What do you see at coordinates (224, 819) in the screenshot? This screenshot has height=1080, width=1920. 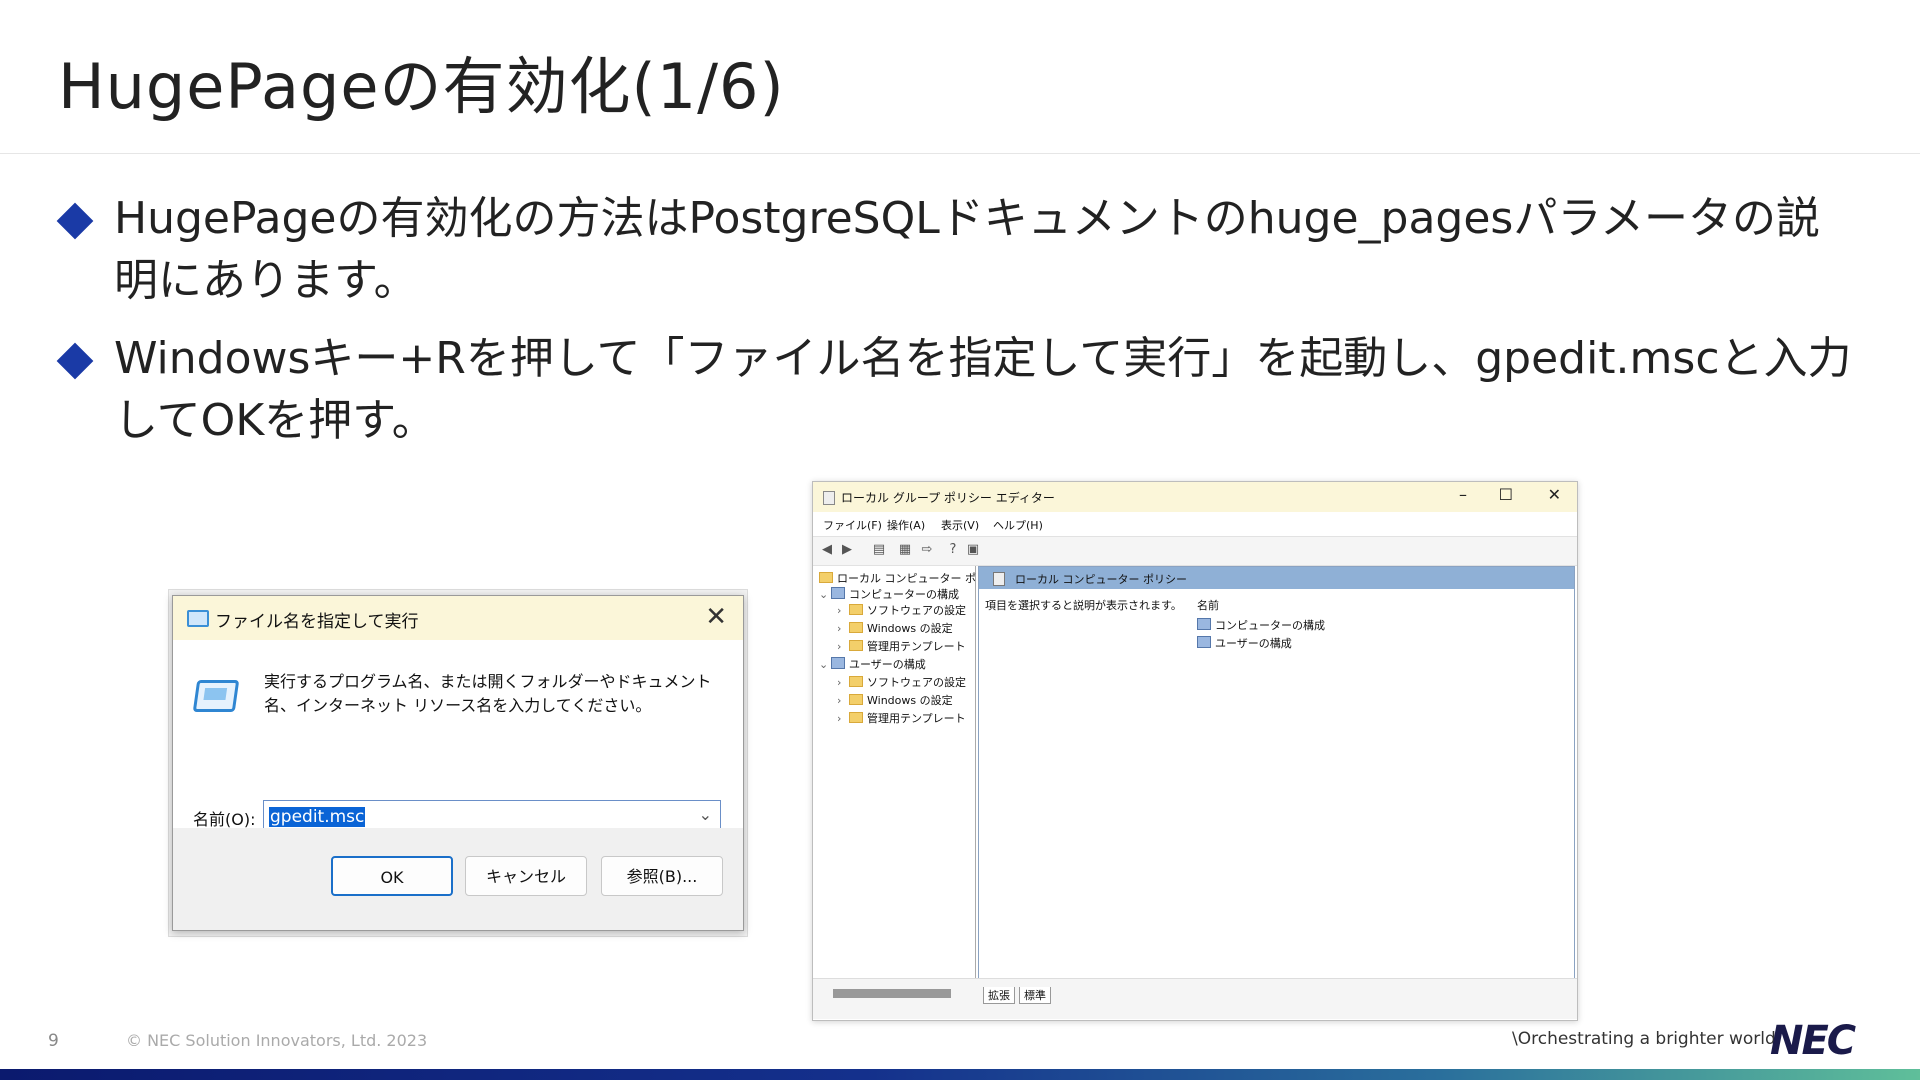 I see `name-label: 名前(O):` at bounding box center [224, 819].